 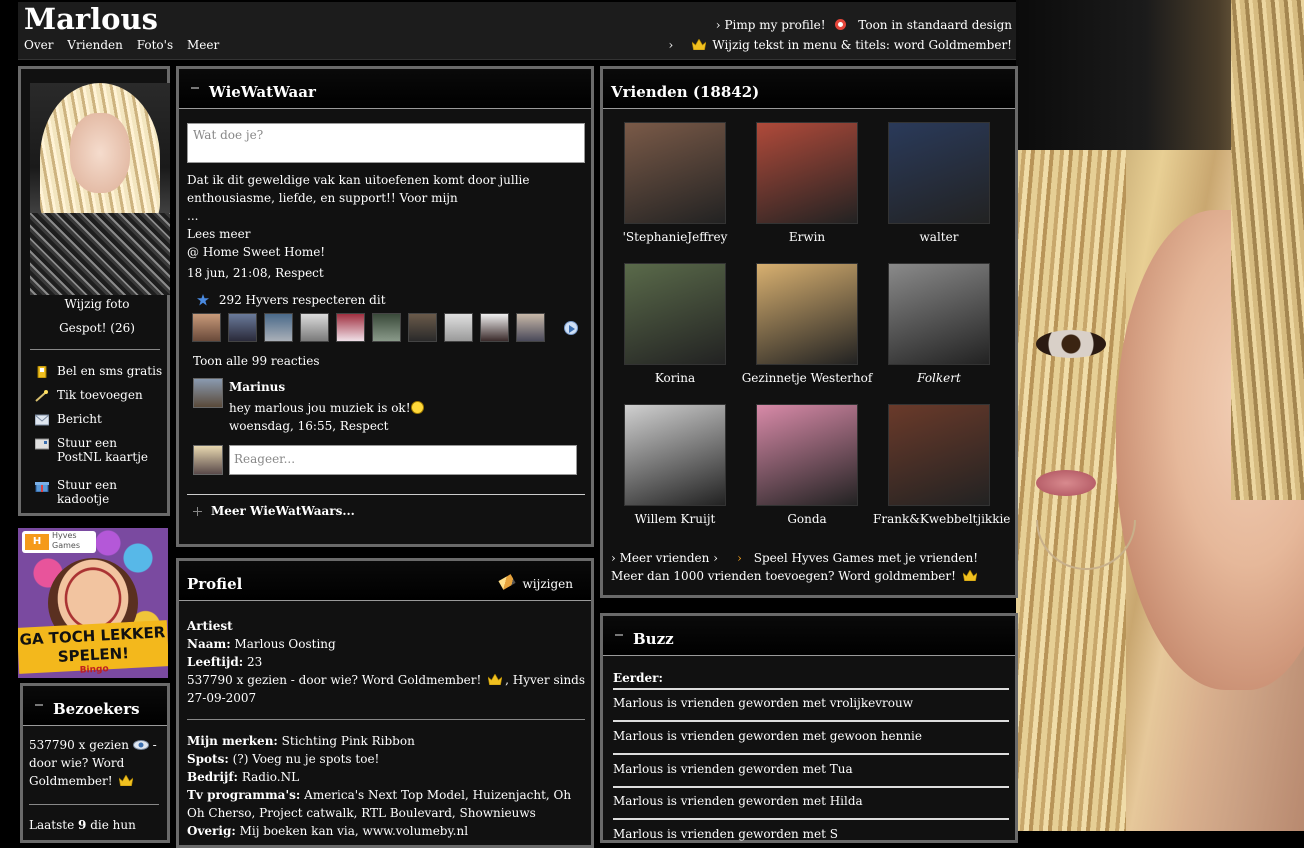 I want to click on menu-label: Stuur een PostNL kaartje, so click(x=103, y=450).